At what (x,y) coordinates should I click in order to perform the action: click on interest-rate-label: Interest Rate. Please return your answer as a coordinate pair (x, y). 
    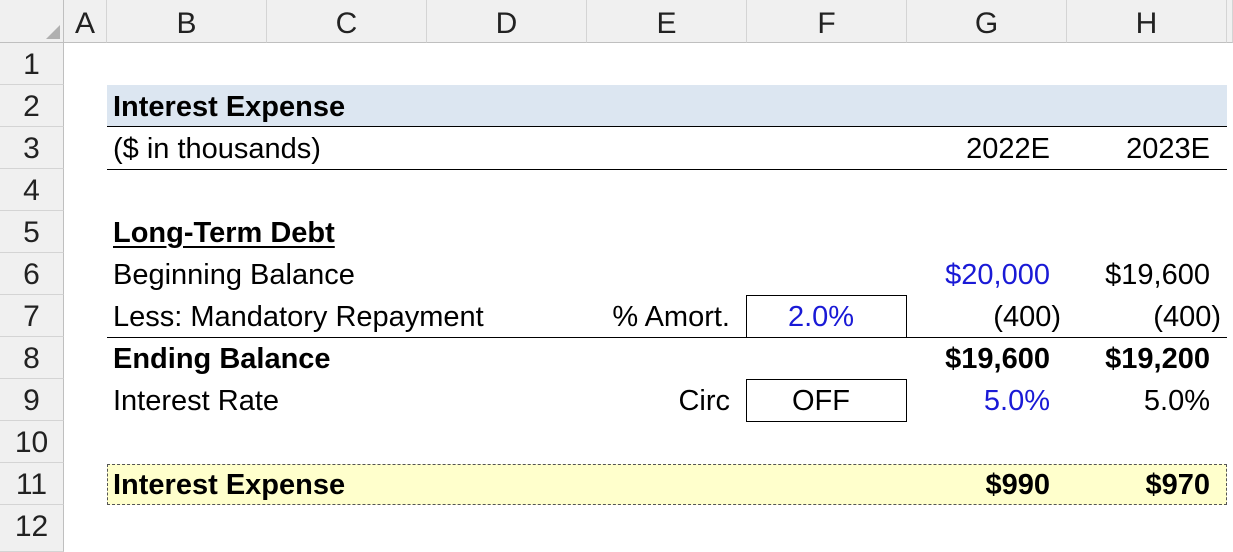
    Looking at the image, I should click on (196, 401).